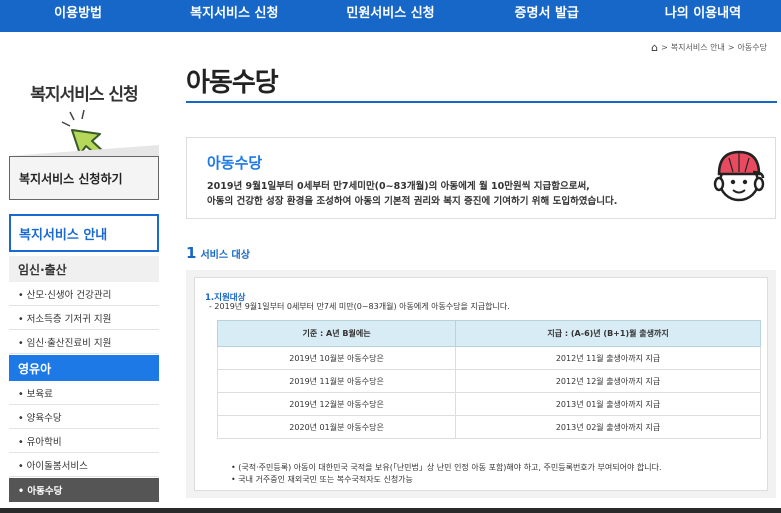 This screenshot has height=513, width=781. I want to click on table-header-criteria: 기준 : A년 B월에는, so click(336, 333).